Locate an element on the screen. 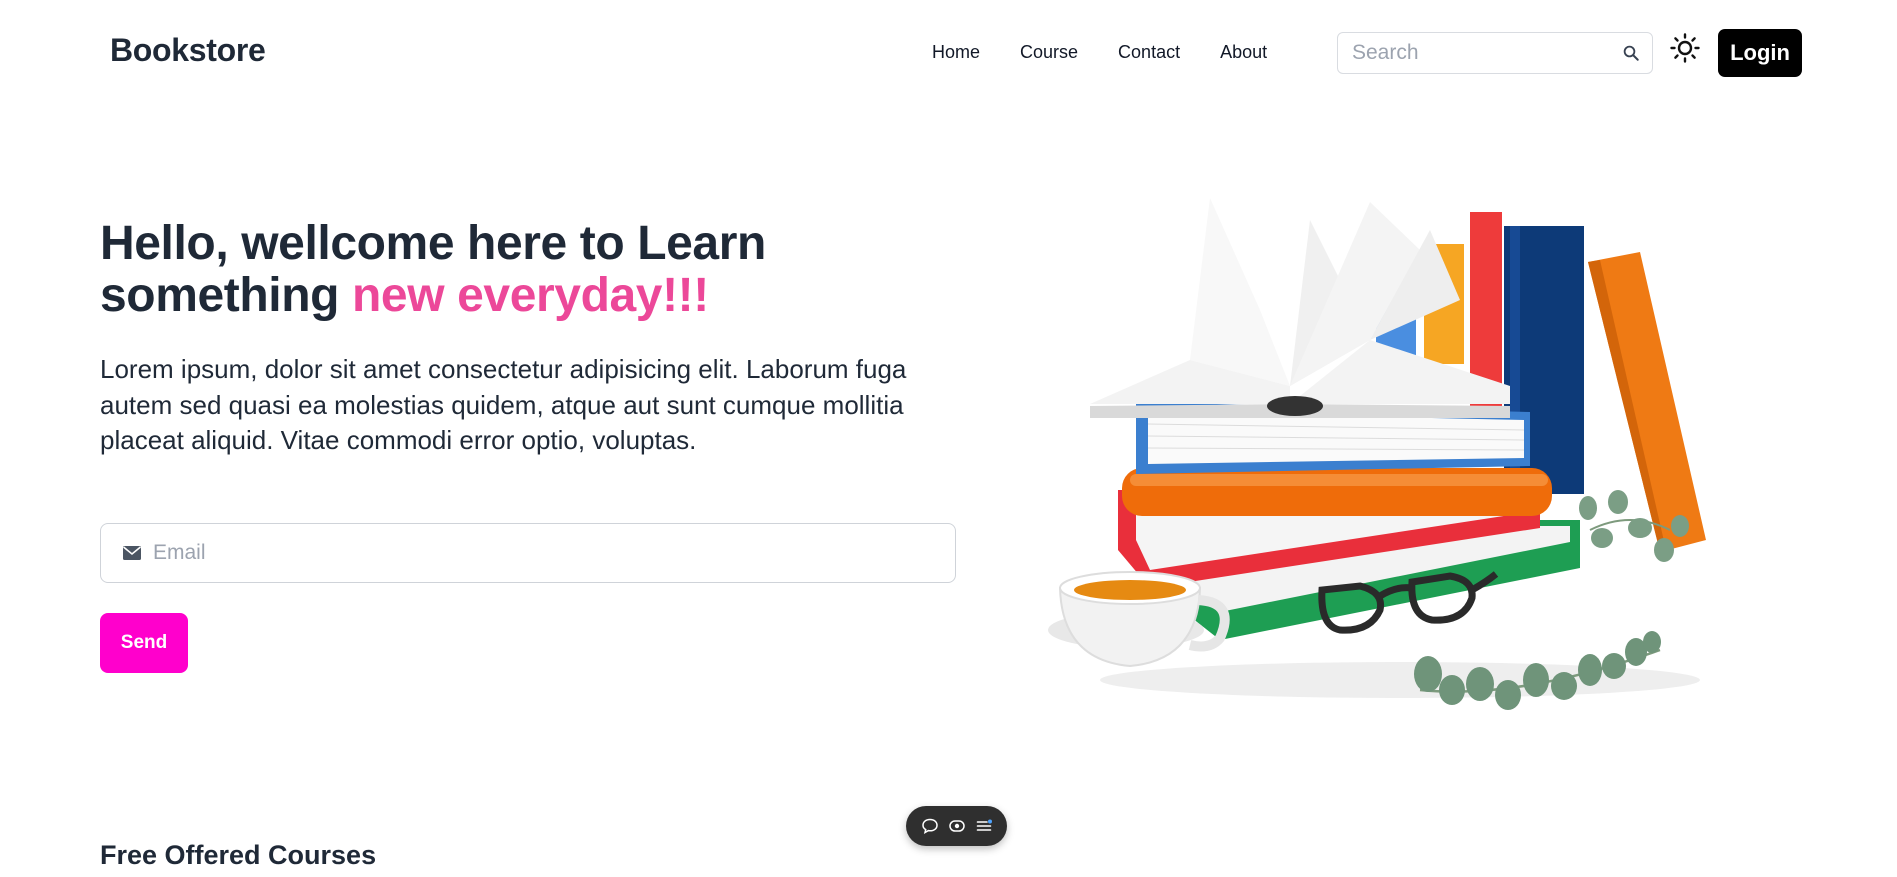 The width and height of the screenshot is (1897, 877). email-field-wrapper is located at coordinates (528, 553).